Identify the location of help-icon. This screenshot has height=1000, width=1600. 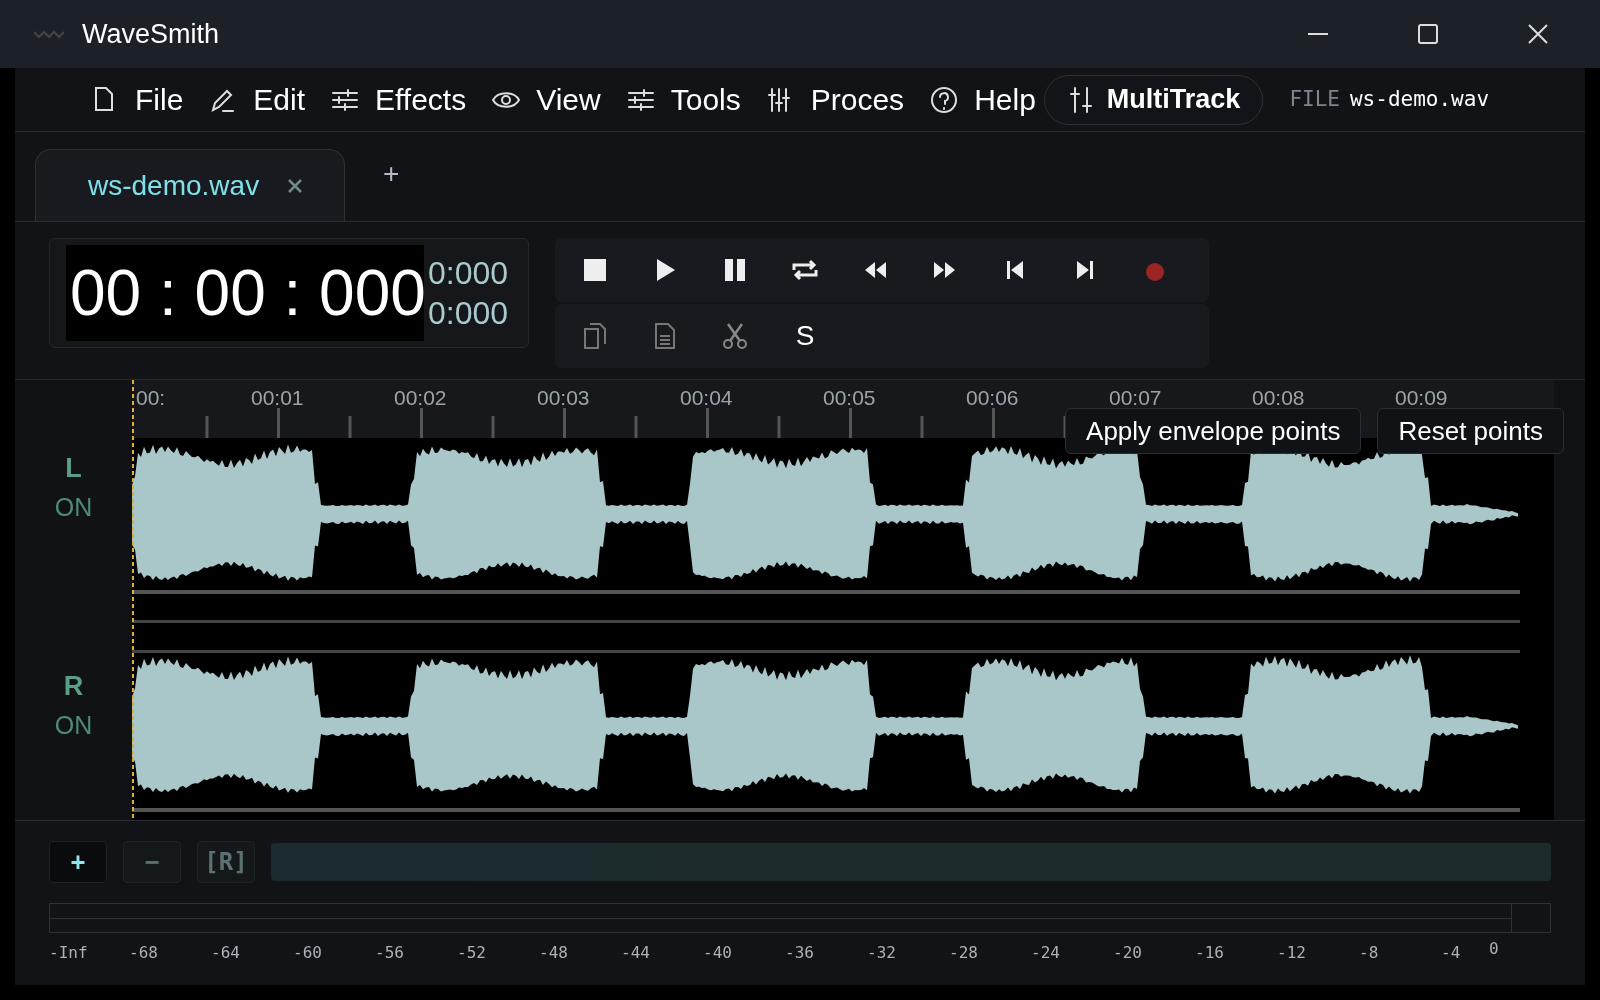
(944, 99).